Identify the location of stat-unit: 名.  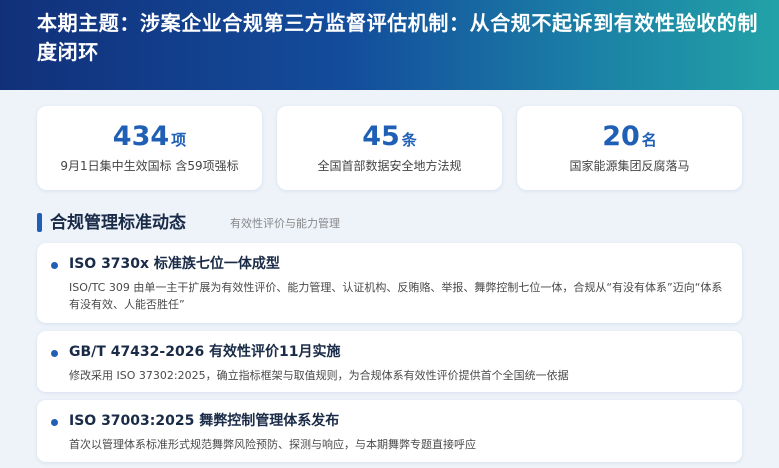
(649, 140).